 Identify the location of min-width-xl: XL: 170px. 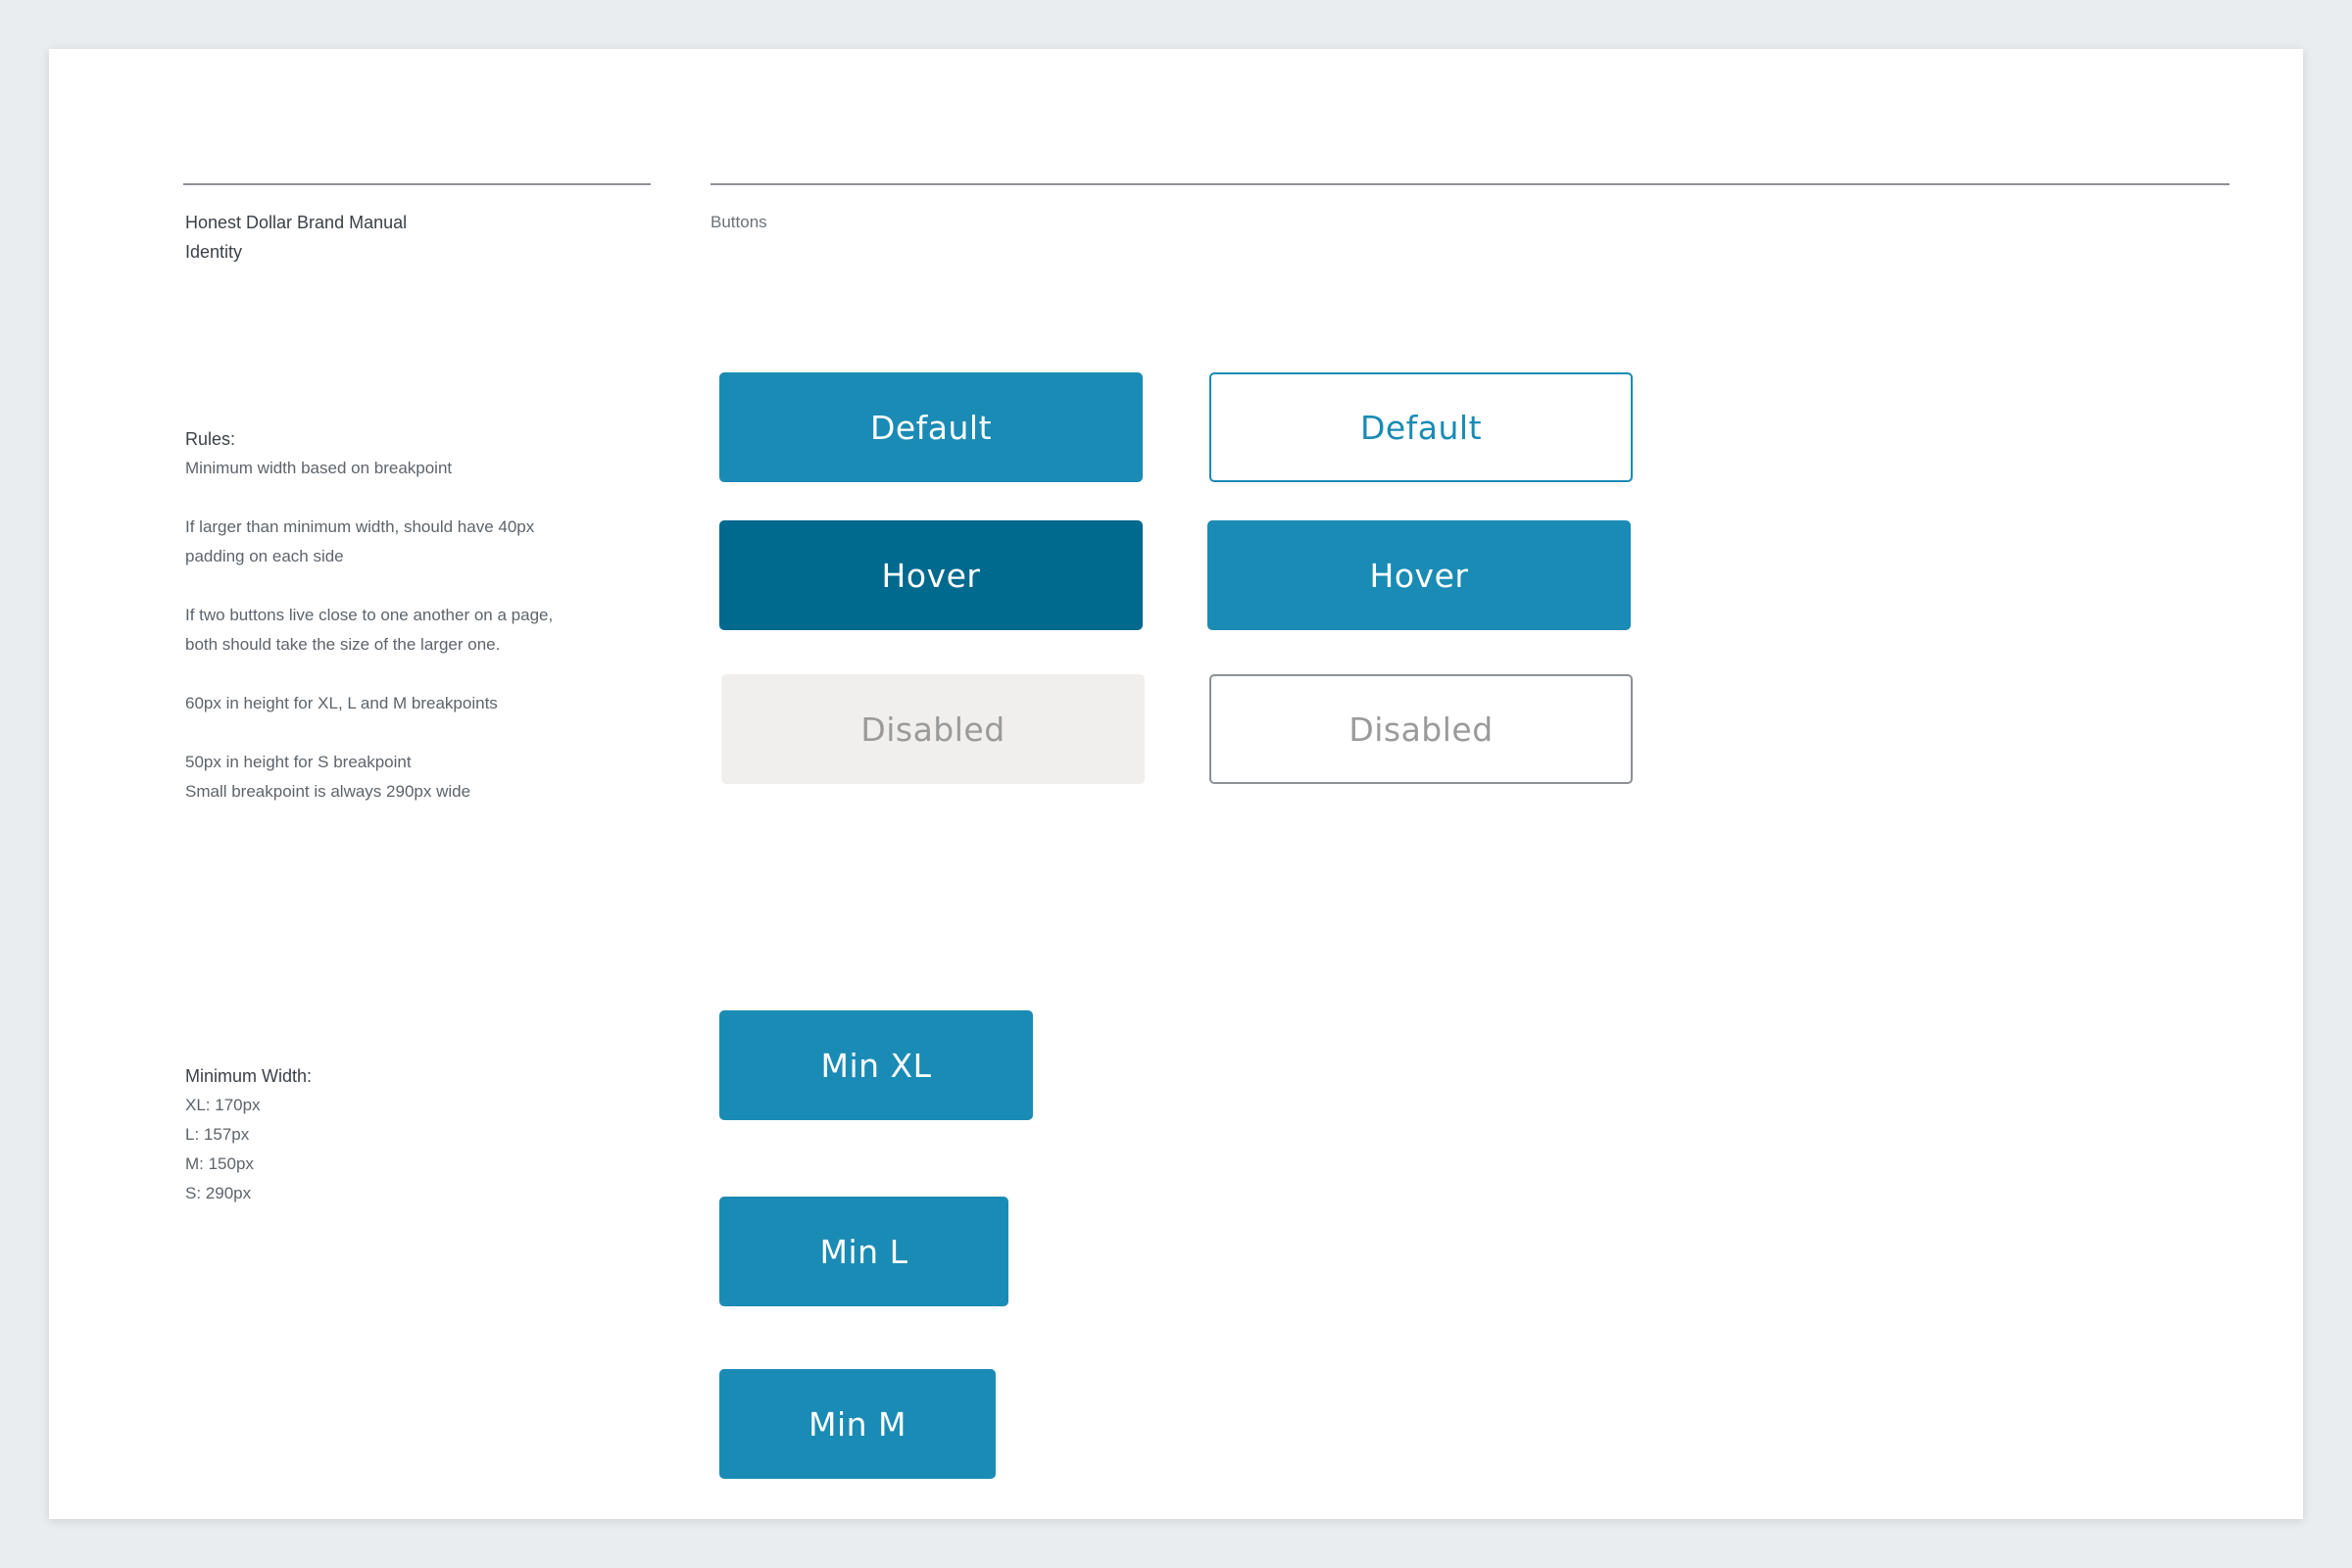
(223, 1105).